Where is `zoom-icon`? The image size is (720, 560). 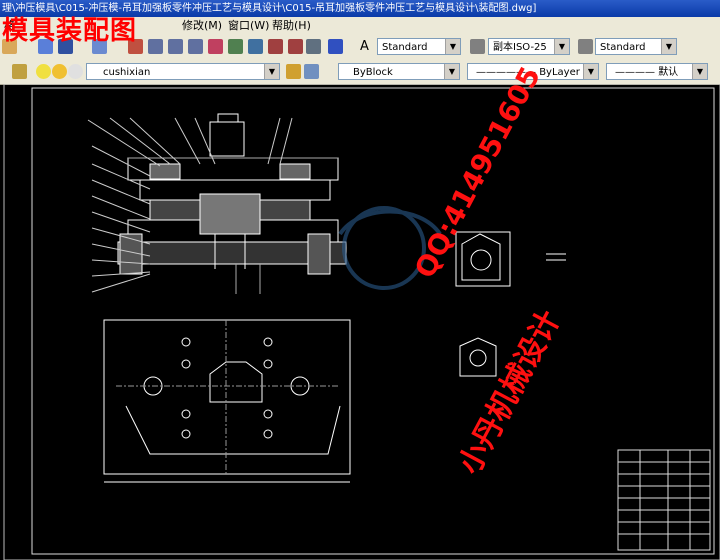 zoom-icon is located at coordinates (155, 46).